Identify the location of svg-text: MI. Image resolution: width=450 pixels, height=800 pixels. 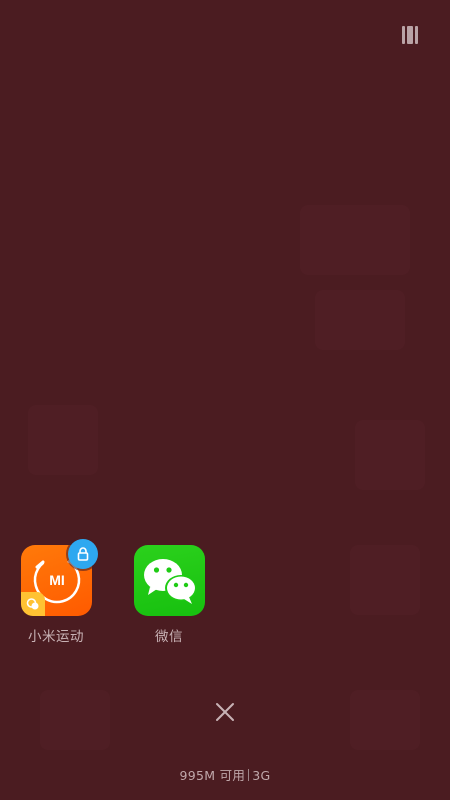
(57, 580).